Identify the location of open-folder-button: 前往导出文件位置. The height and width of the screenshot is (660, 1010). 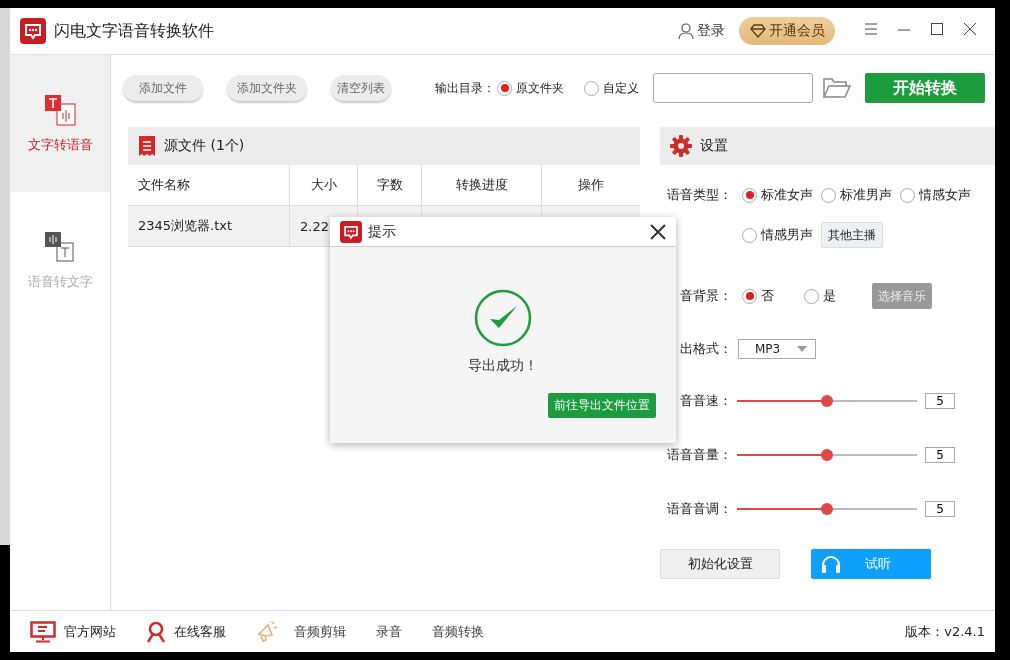
(602, 405).